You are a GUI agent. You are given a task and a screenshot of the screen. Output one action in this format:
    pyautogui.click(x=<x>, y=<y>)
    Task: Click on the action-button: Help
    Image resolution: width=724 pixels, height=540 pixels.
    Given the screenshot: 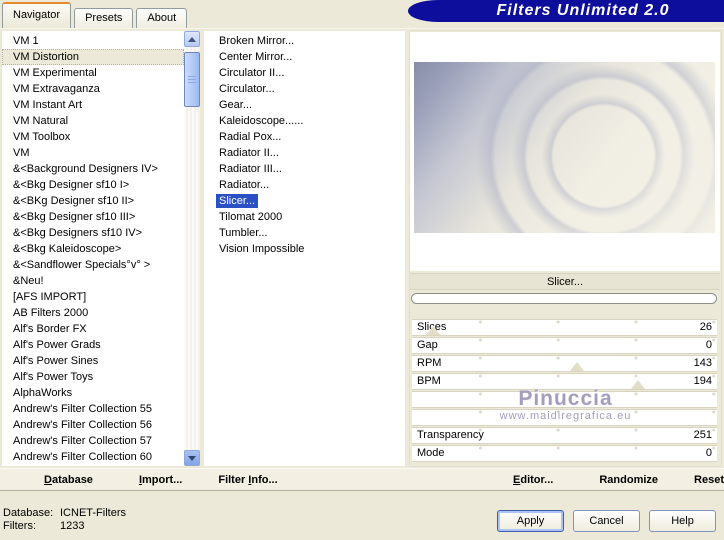 What is the action you would take?
    pyautogui.click(x=682, y=521)
    